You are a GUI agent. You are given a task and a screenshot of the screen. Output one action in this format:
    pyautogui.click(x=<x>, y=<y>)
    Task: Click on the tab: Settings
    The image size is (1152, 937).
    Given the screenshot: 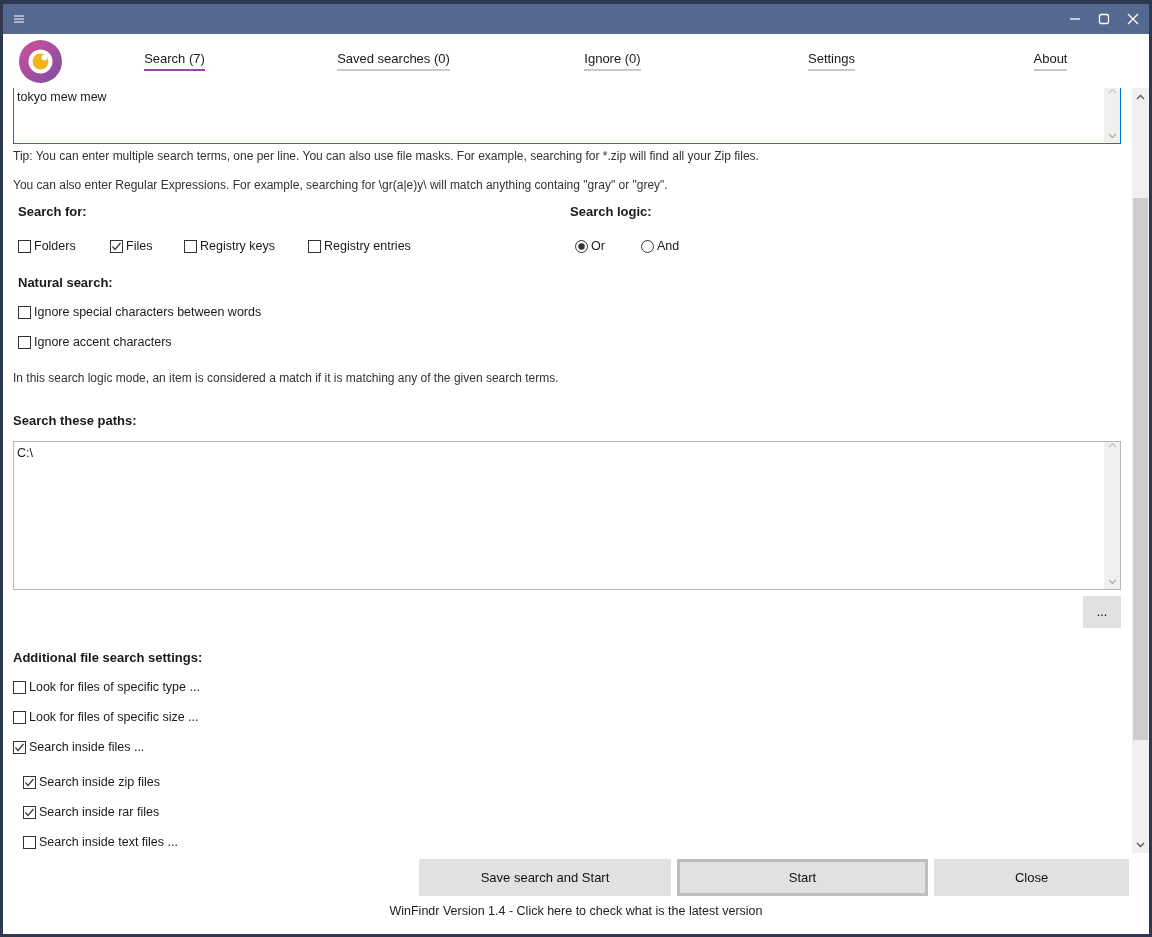 What is the action you would take?
    pyautogui.click(x=831, y=61)
    